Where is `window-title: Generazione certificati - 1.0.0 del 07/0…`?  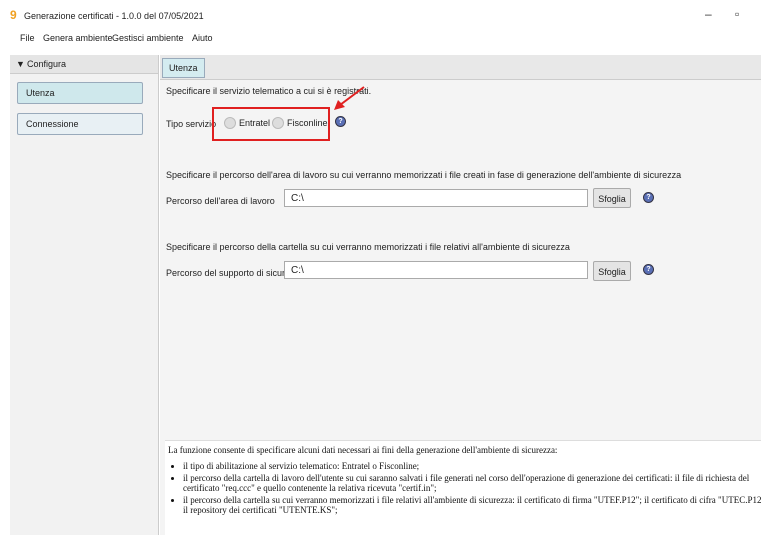
window-title: Generazione certificati - 1.0.0 del 07/0… is located at coordinates (114, 16).